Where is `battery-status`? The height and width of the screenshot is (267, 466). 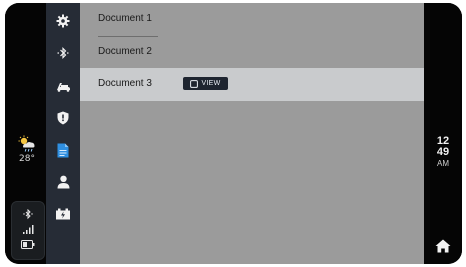 battery-status is located at coordinates (28, 244).